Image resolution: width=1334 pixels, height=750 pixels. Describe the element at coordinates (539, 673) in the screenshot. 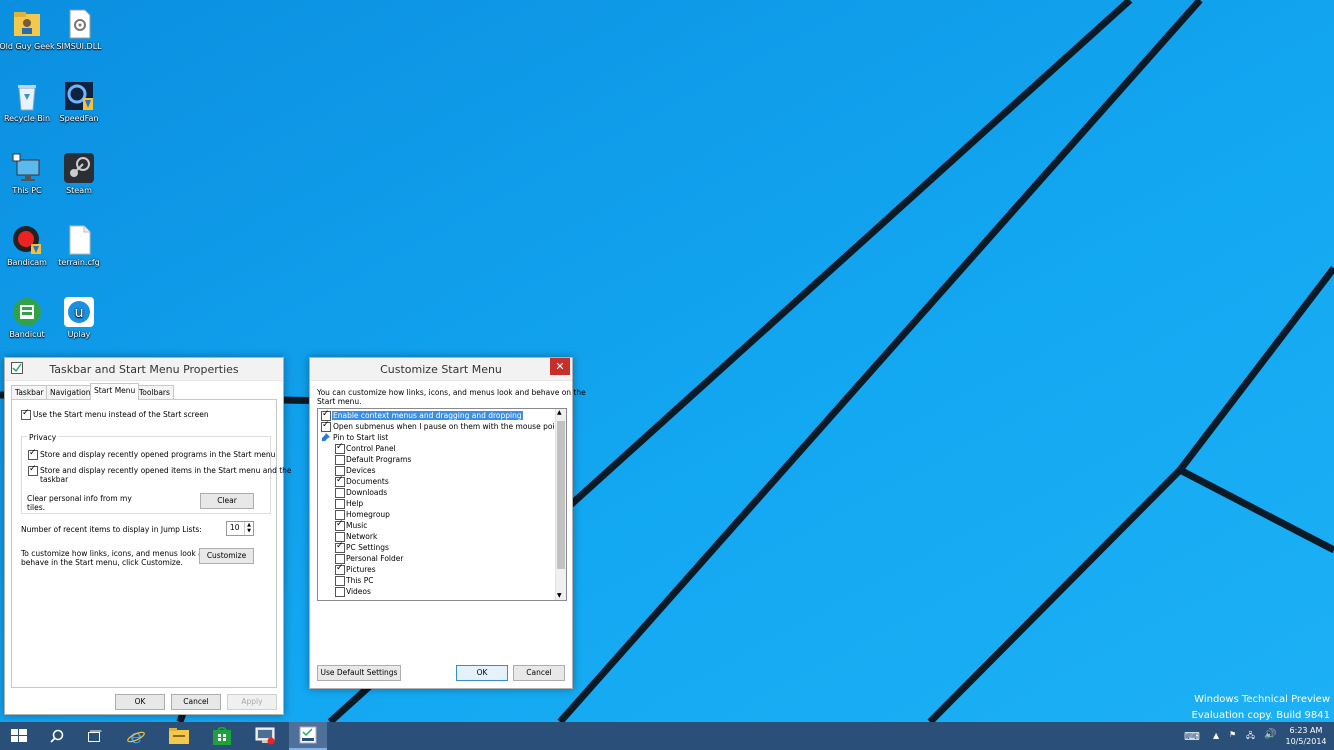

I see `customize-cancel-button: Cancel` at that location.